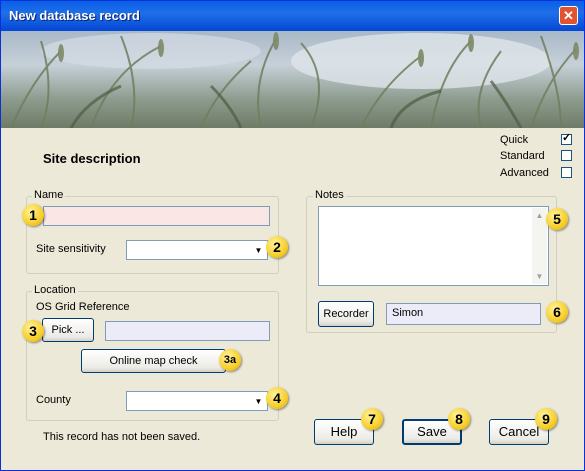  What do you see at coordinates (546, 419) in the screenshot?
I see `callout-badge: 9` at bounding box center [546, 419].